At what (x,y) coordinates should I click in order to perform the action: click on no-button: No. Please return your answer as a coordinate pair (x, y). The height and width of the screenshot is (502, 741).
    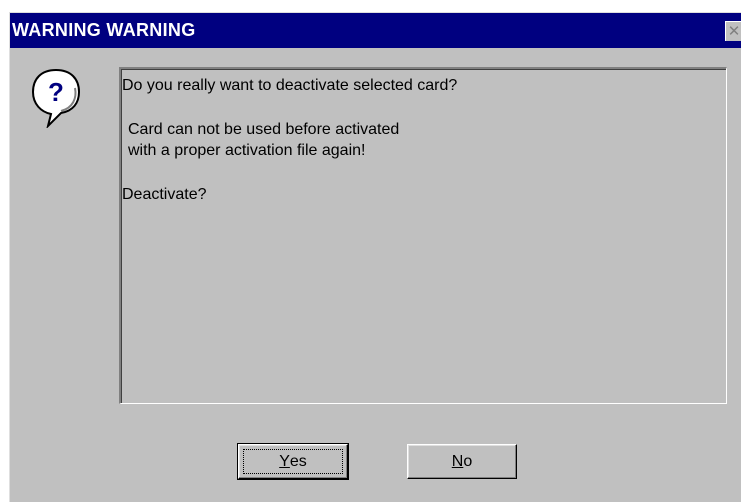
    Looking at the image, I should click on (462, 461).